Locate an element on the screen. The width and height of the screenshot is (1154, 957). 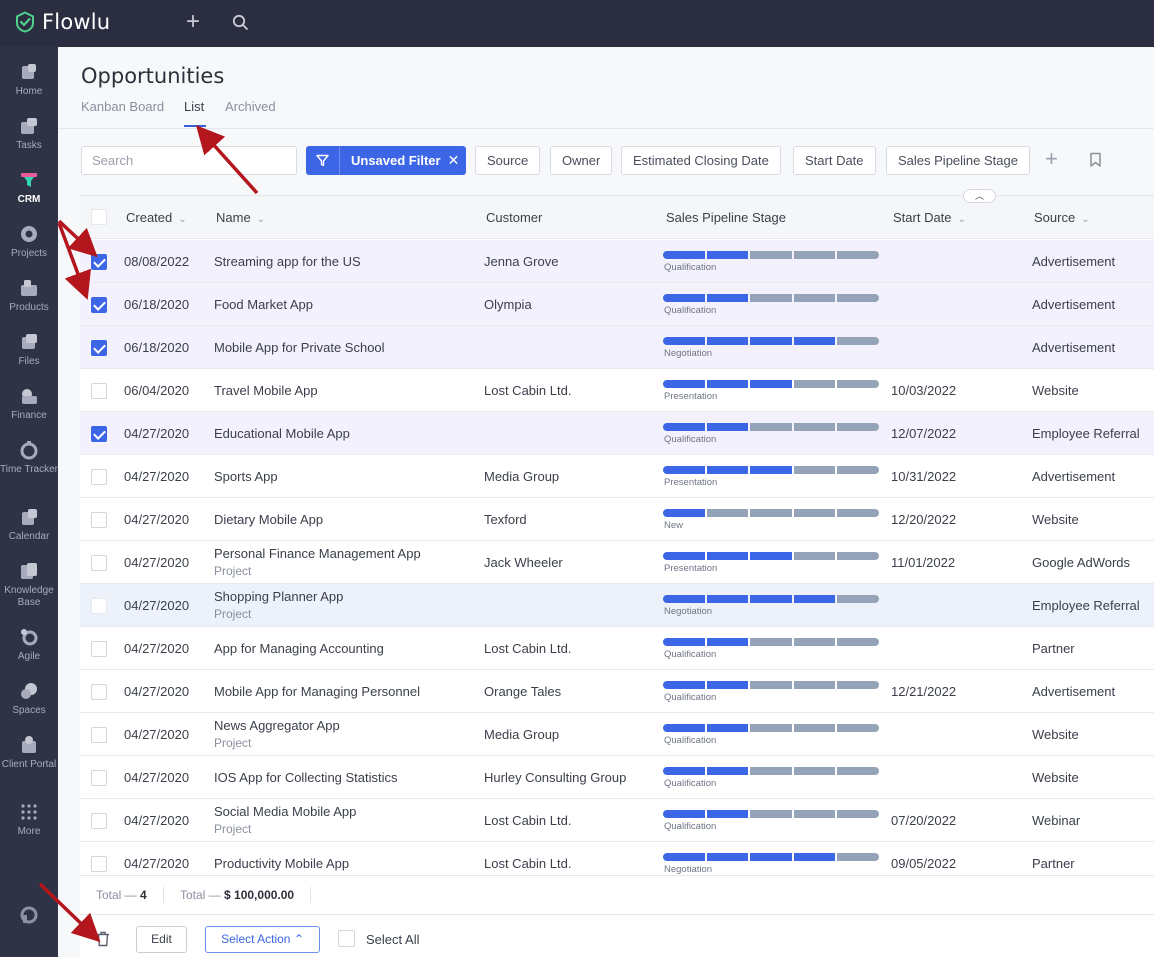
sidebar-item-agile: Agile is located at coordinates (29, 645).